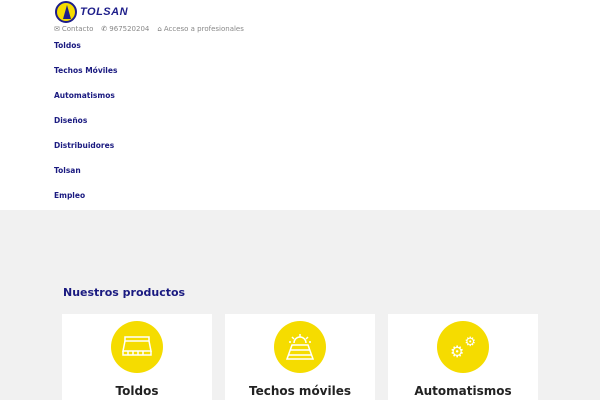 This screenshot has width=600, height=404. Describe the element at coordinates (85, 153) in the screenshot. I see `nav-distribuidores: Distribuidores` at that location.